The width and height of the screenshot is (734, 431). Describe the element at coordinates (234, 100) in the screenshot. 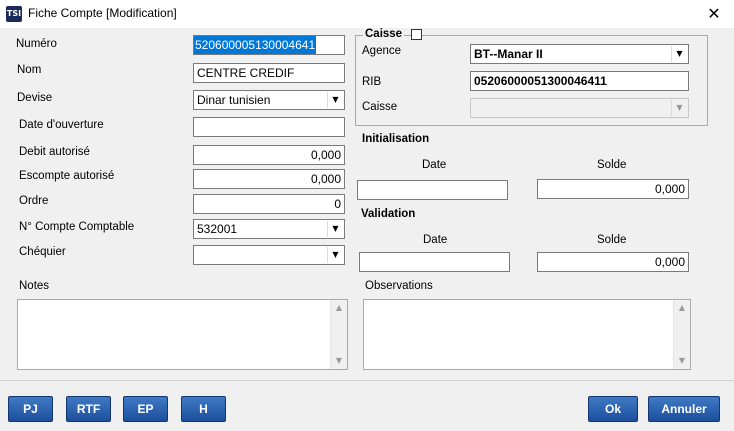

I see `devise-value: Dinar tunisien` at that location.